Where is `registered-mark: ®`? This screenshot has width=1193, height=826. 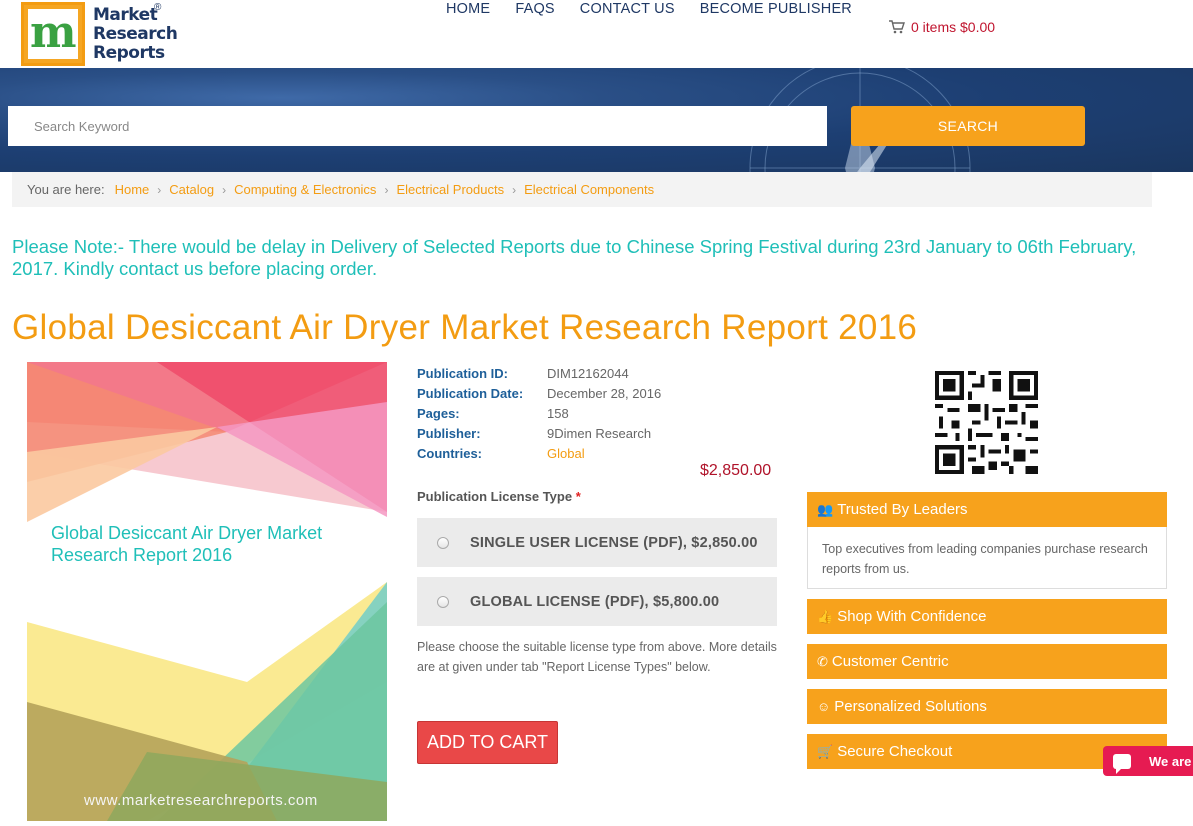
registered-mark: ® is located at coordinates (158, 7).